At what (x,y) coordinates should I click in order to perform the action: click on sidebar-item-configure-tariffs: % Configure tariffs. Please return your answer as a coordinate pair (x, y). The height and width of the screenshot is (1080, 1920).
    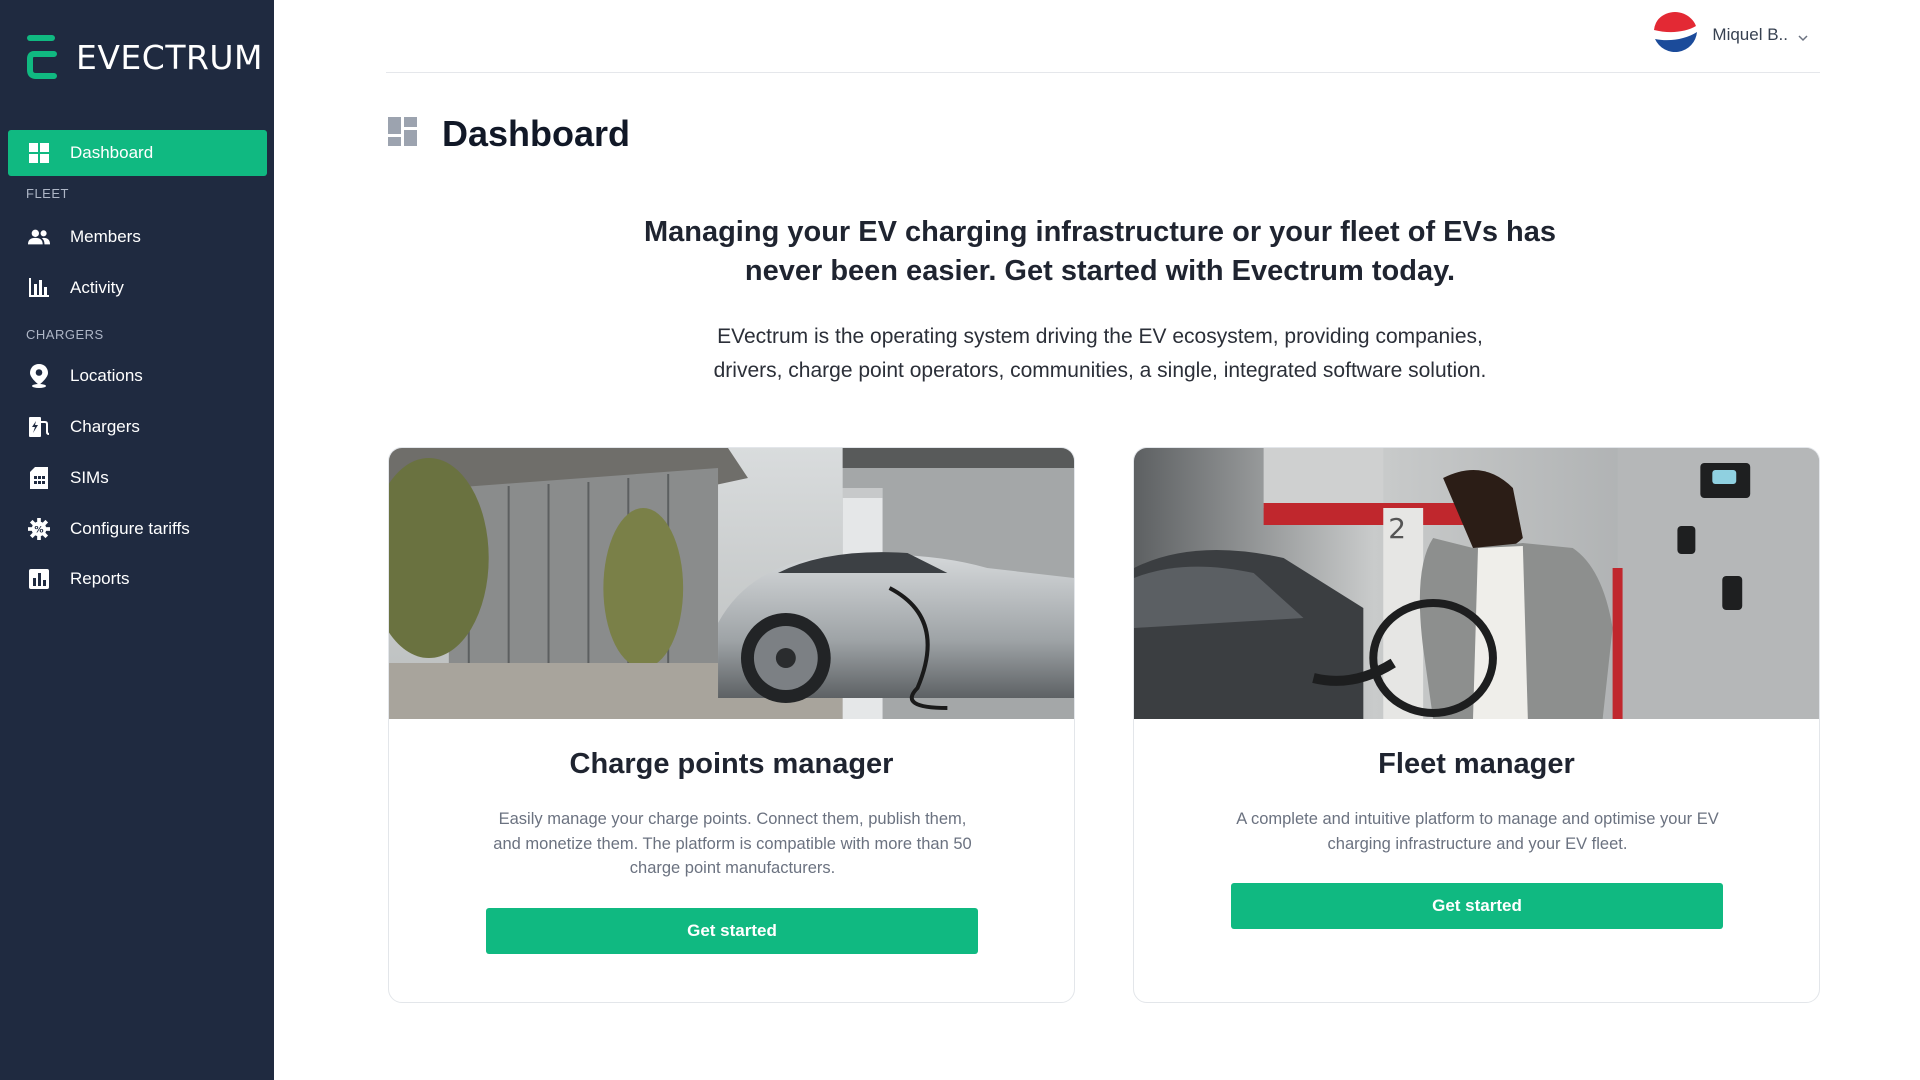
    Looking at the image, I should click on (137, 529).